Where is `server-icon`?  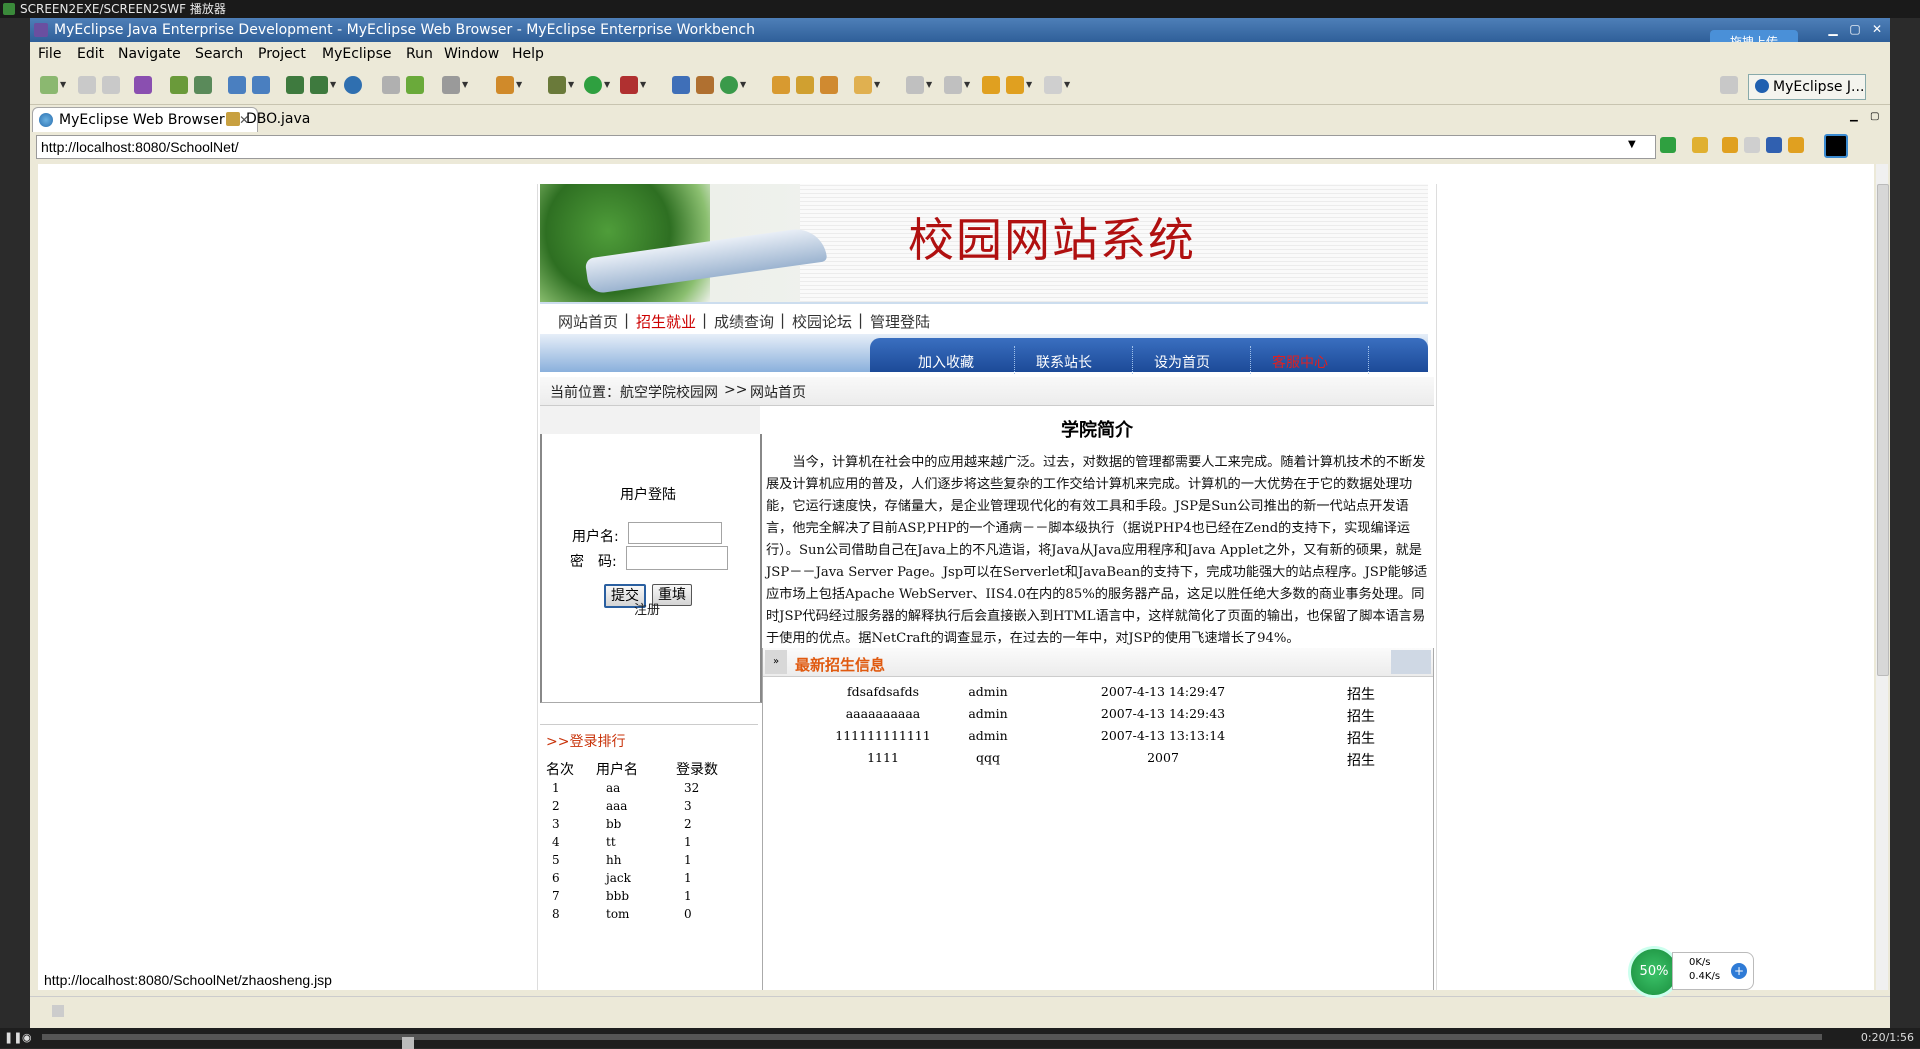 server-icon is located at coordinates (179, 85).